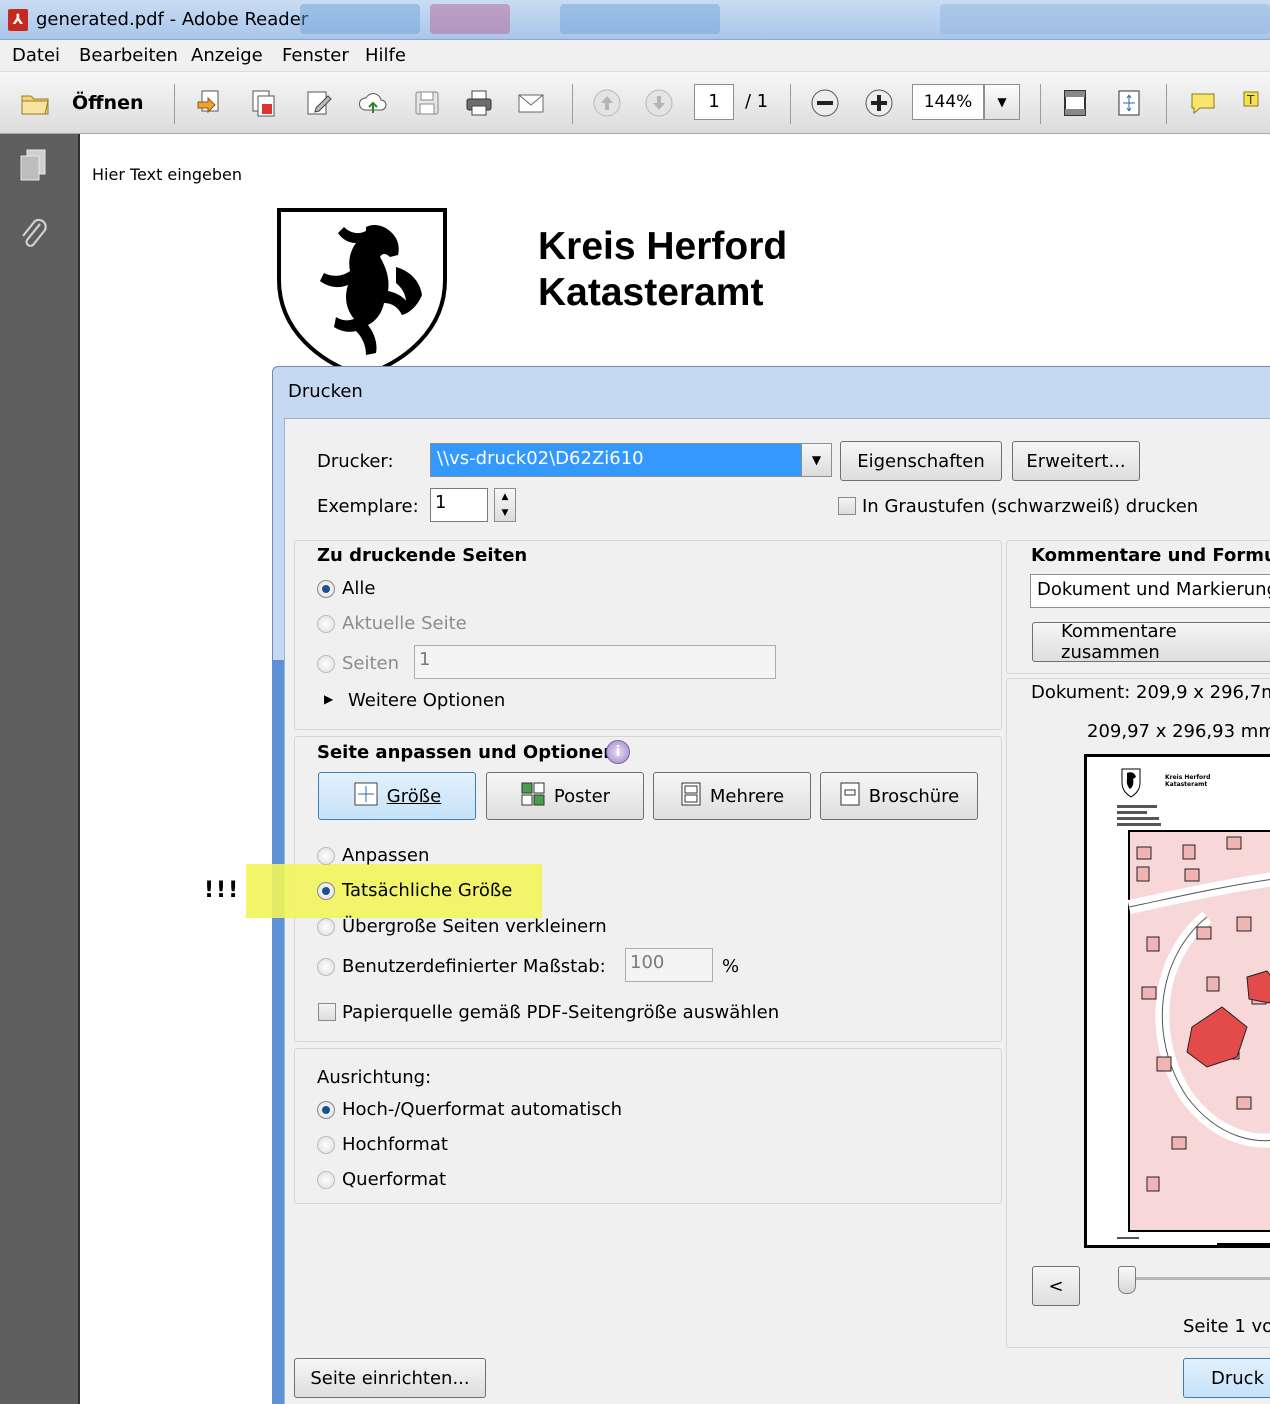  What do you see at coordinates (172, 19) in the screenshot?
I see `window-title: generated.pdf - Adobe Reader` at bounding box center [172, 19].